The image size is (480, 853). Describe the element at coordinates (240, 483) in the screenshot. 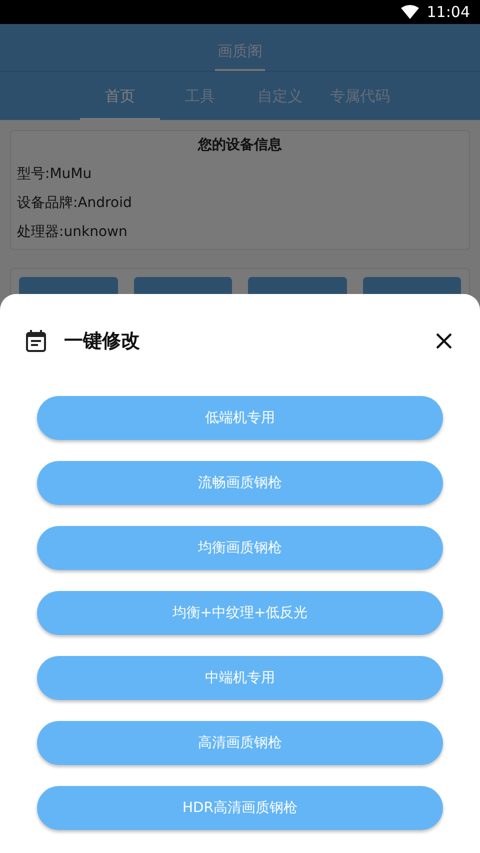

I see `preset-button: 流畅画质钢枪` at that location.